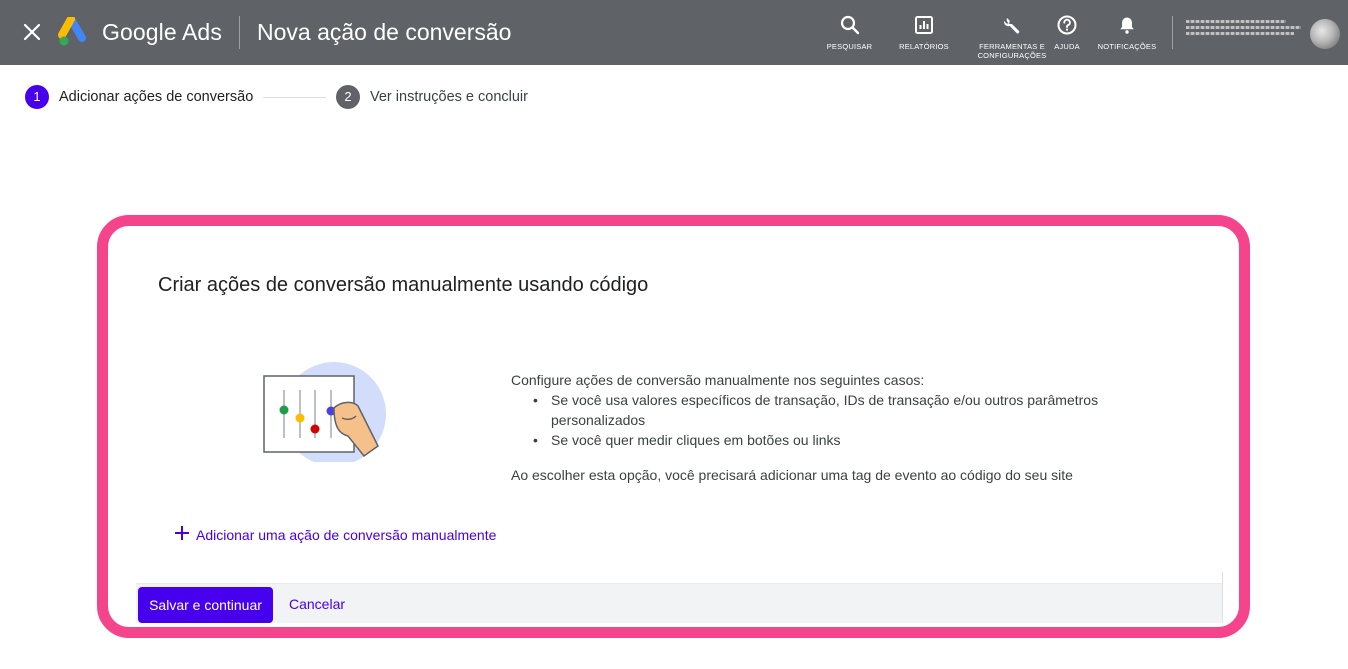  Describe the element at coordinates (1127, 46) in the screenshot. I see `notifications-label: NOTIFICAÇÕES` at that location.